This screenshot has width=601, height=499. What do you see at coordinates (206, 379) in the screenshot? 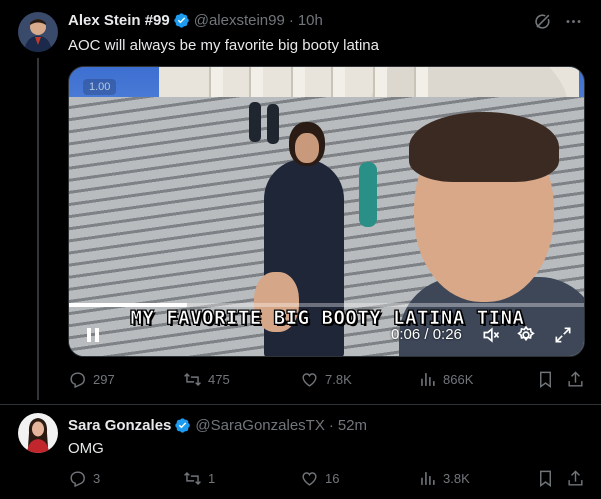
I see `repost-button: 475` at bounding box center [206, 379].